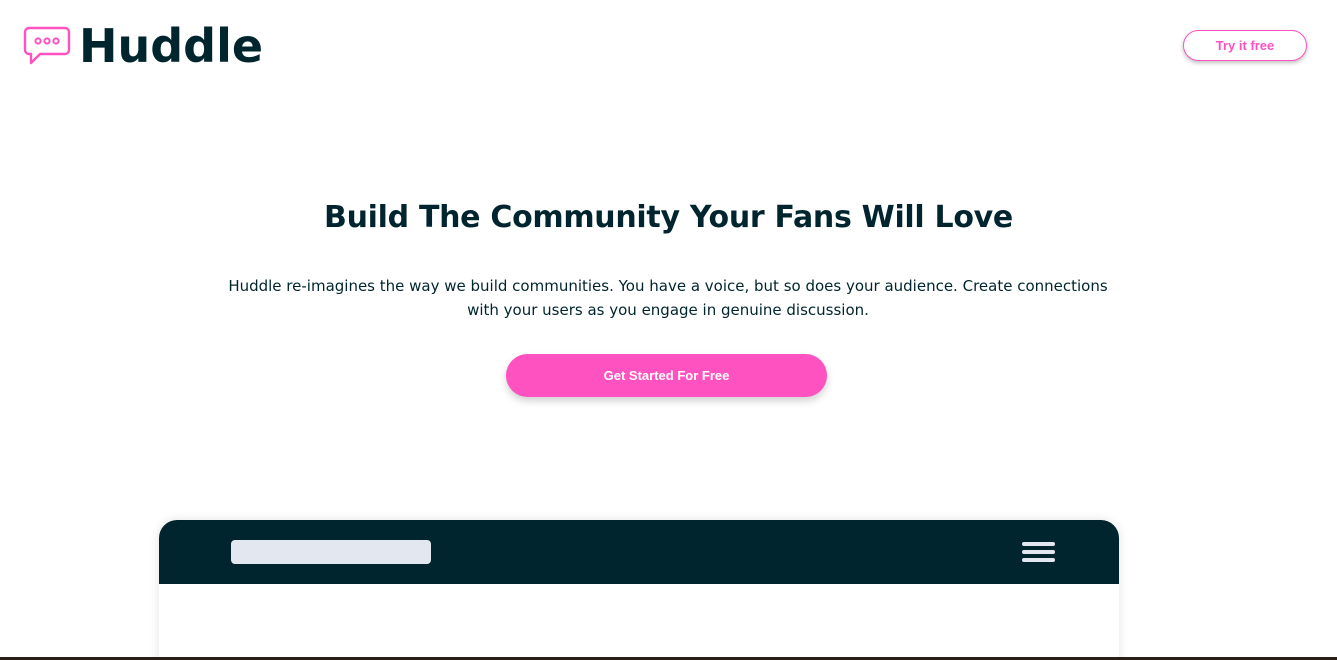 This screenshot has width=1337, height=660. Describe the element at coordinates (666, 375) in the screenshot. I see `get-started-button: Get Started For Free` at that location.